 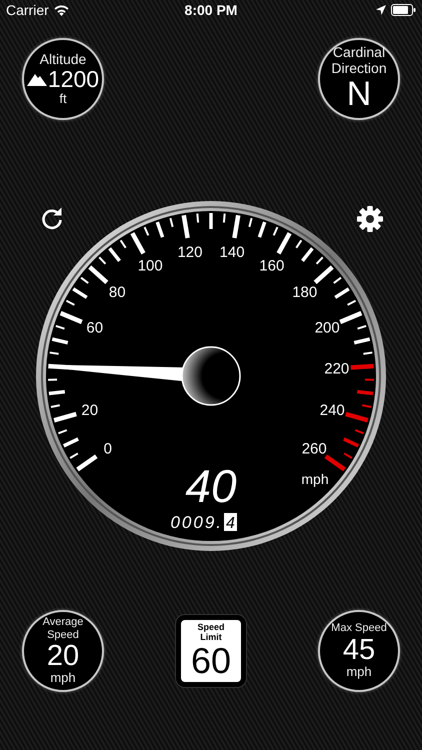 What do you see at coordinates (211, 486) in the screenshot?
I see `speed-readout: 40` at bounding box center [211, 486].